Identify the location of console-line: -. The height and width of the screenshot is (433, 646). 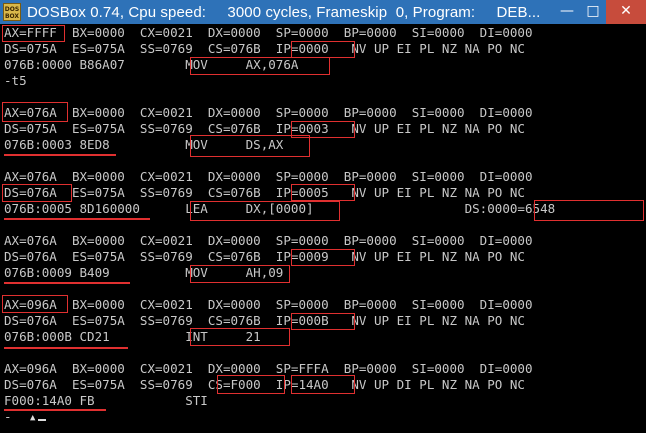
(8, 417).